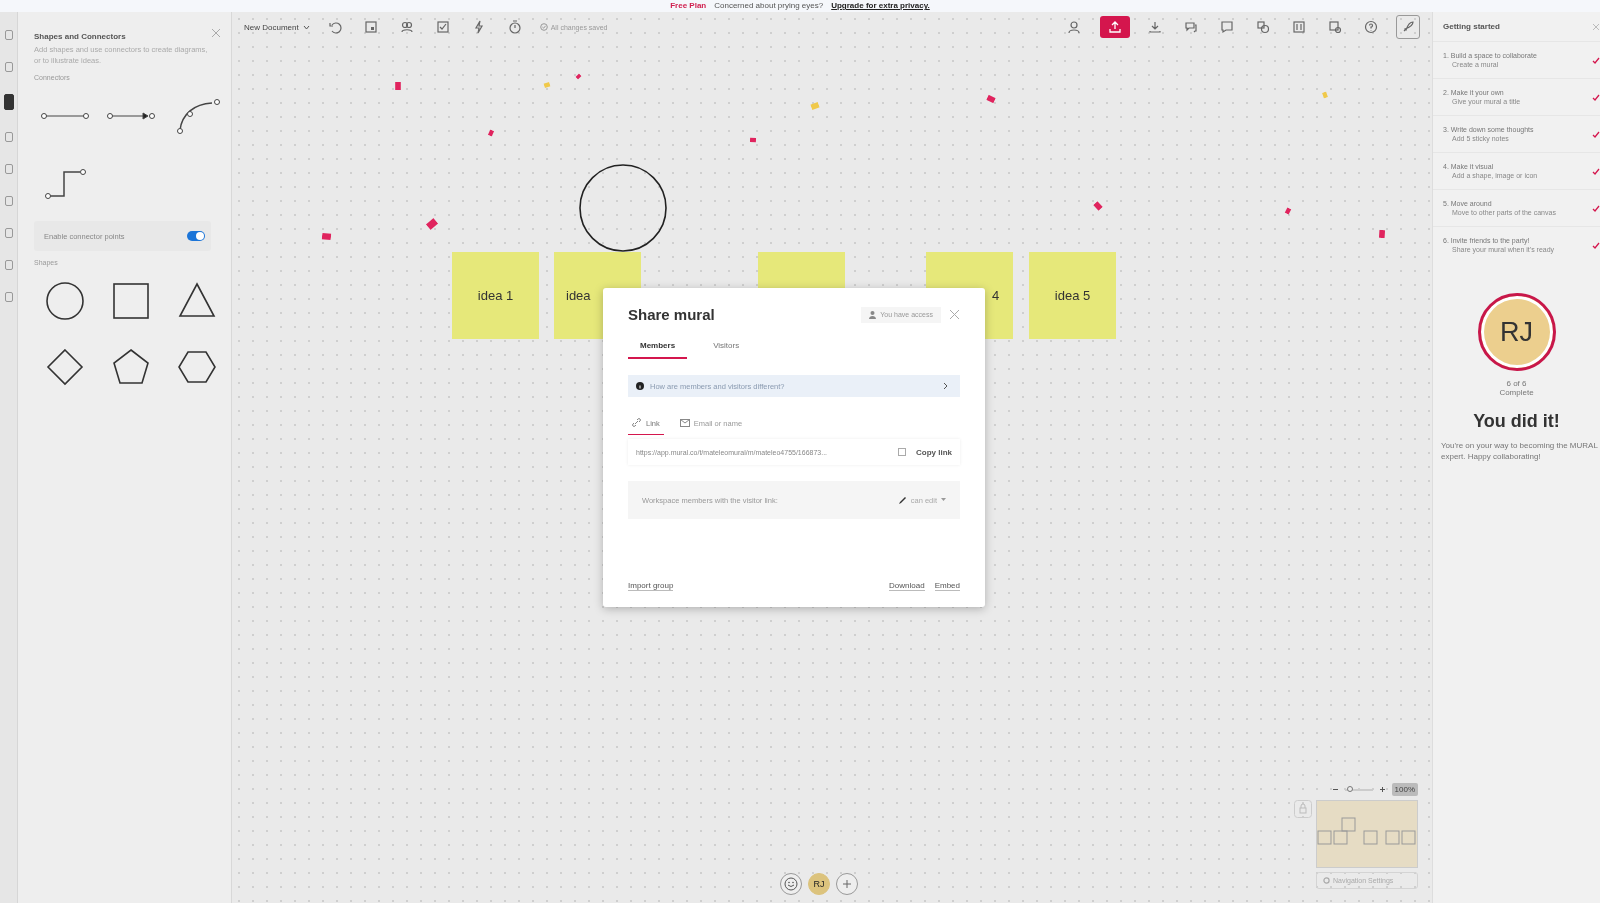 The height and width of the screenshot is (903, 1600). What do you see at coordinates (1516, 392) in the screenshot?
I see `progress-label: Complete` at bounding box center [1516, 392].